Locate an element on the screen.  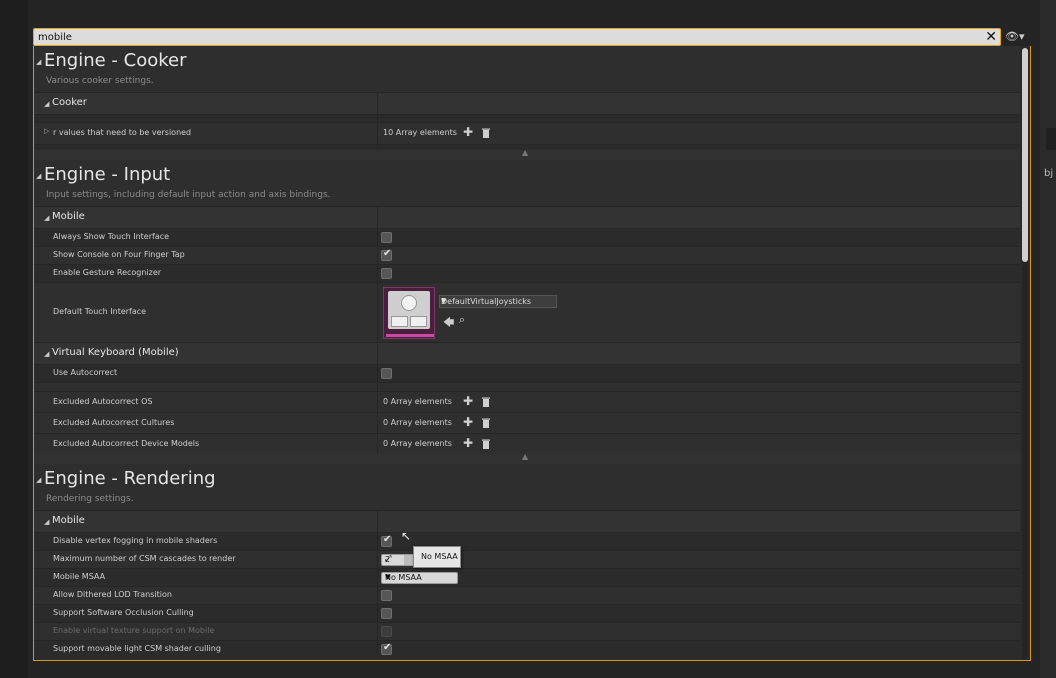
software-occlusion-checkbox is located at coordinates (386, 613).